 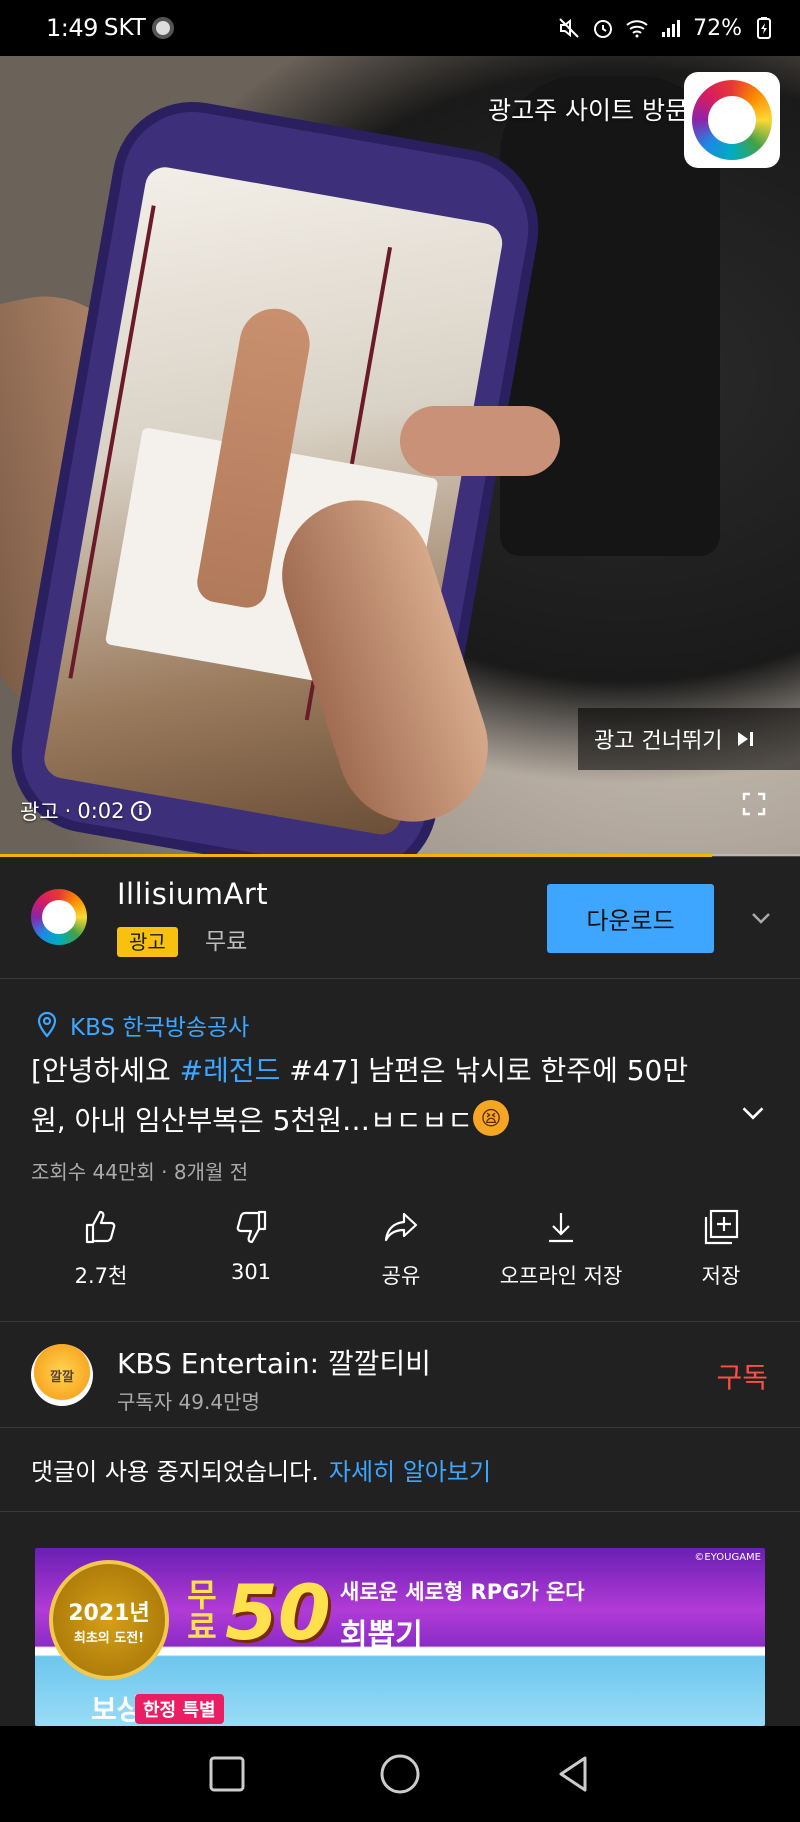 I want to click on recents-icon, so click(x=227, y=1774).